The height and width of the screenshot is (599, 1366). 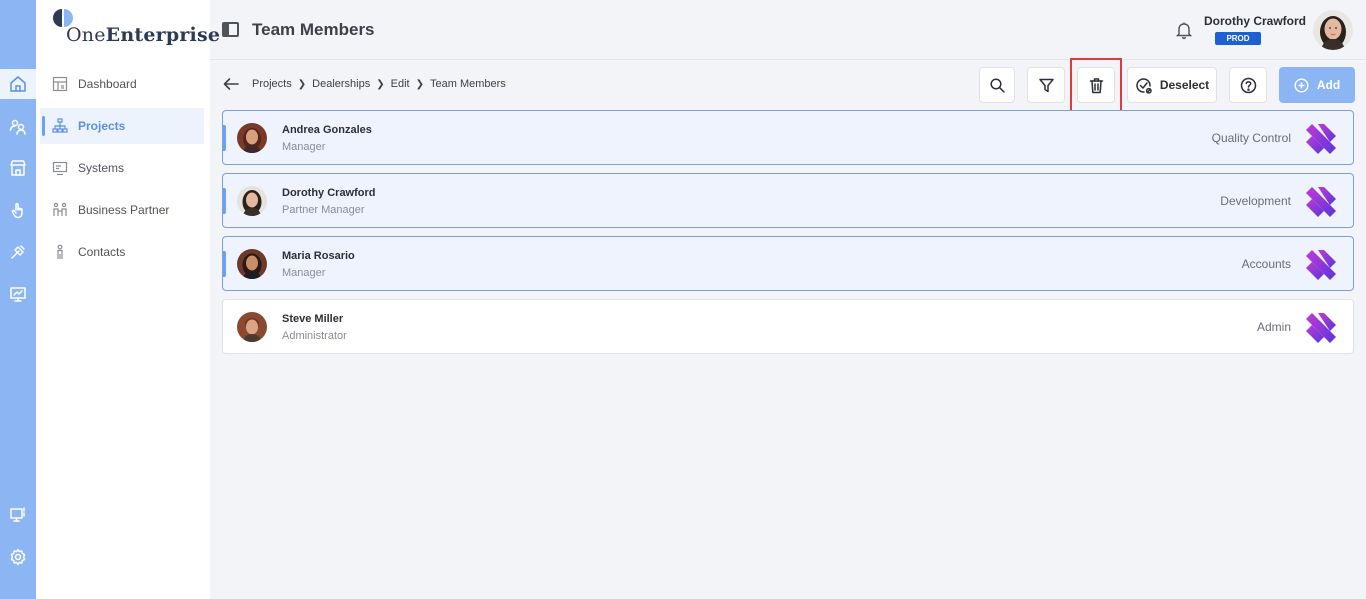 I want to click on sidebar-item-business-partner: Business Partner, so click(x=122, y=210).